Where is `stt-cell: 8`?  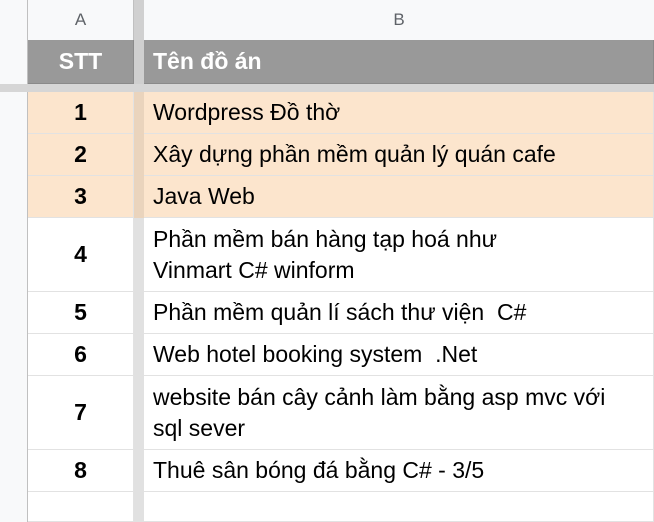 stt-cell: 8 is located at coordinates (81, 471).